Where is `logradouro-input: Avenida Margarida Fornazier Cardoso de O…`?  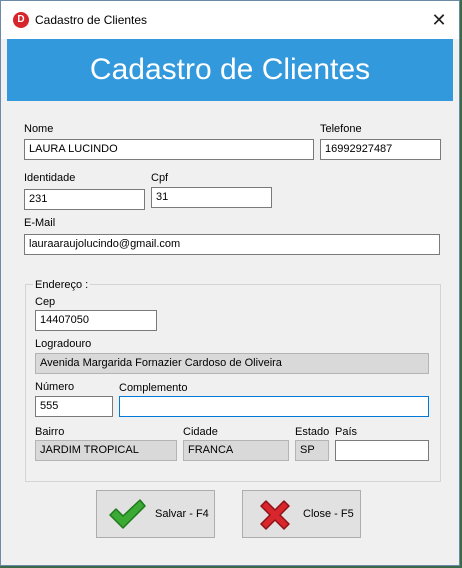 logradouro-input: Avenida Margarida Fornazier Cardoso de O… is located at coordinates (232, 363).